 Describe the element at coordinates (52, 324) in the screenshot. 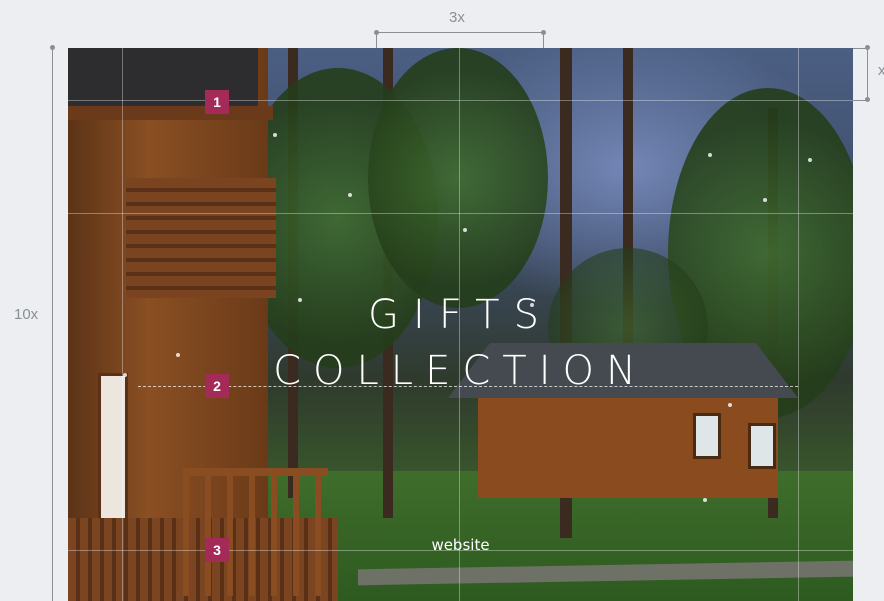

I see `left-height-guide` at that location.